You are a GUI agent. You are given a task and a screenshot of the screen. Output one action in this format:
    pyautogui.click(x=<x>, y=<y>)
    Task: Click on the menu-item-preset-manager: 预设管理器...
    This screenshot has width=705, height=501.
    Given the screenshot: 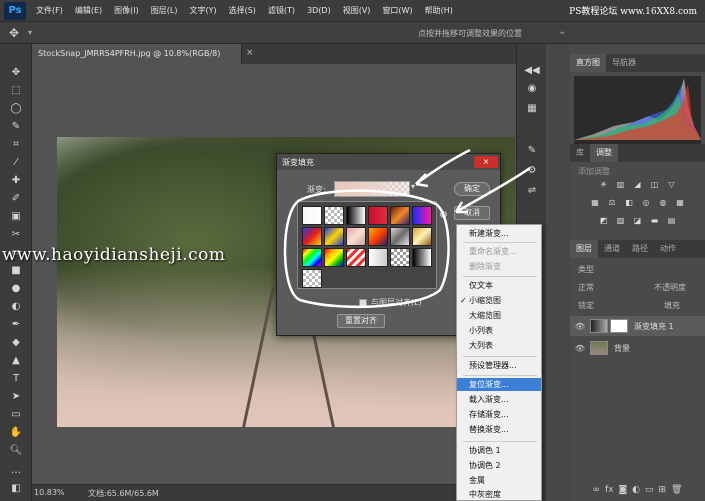 What is the action you would take?
    pyautogui.click(x=499, y=365)
    